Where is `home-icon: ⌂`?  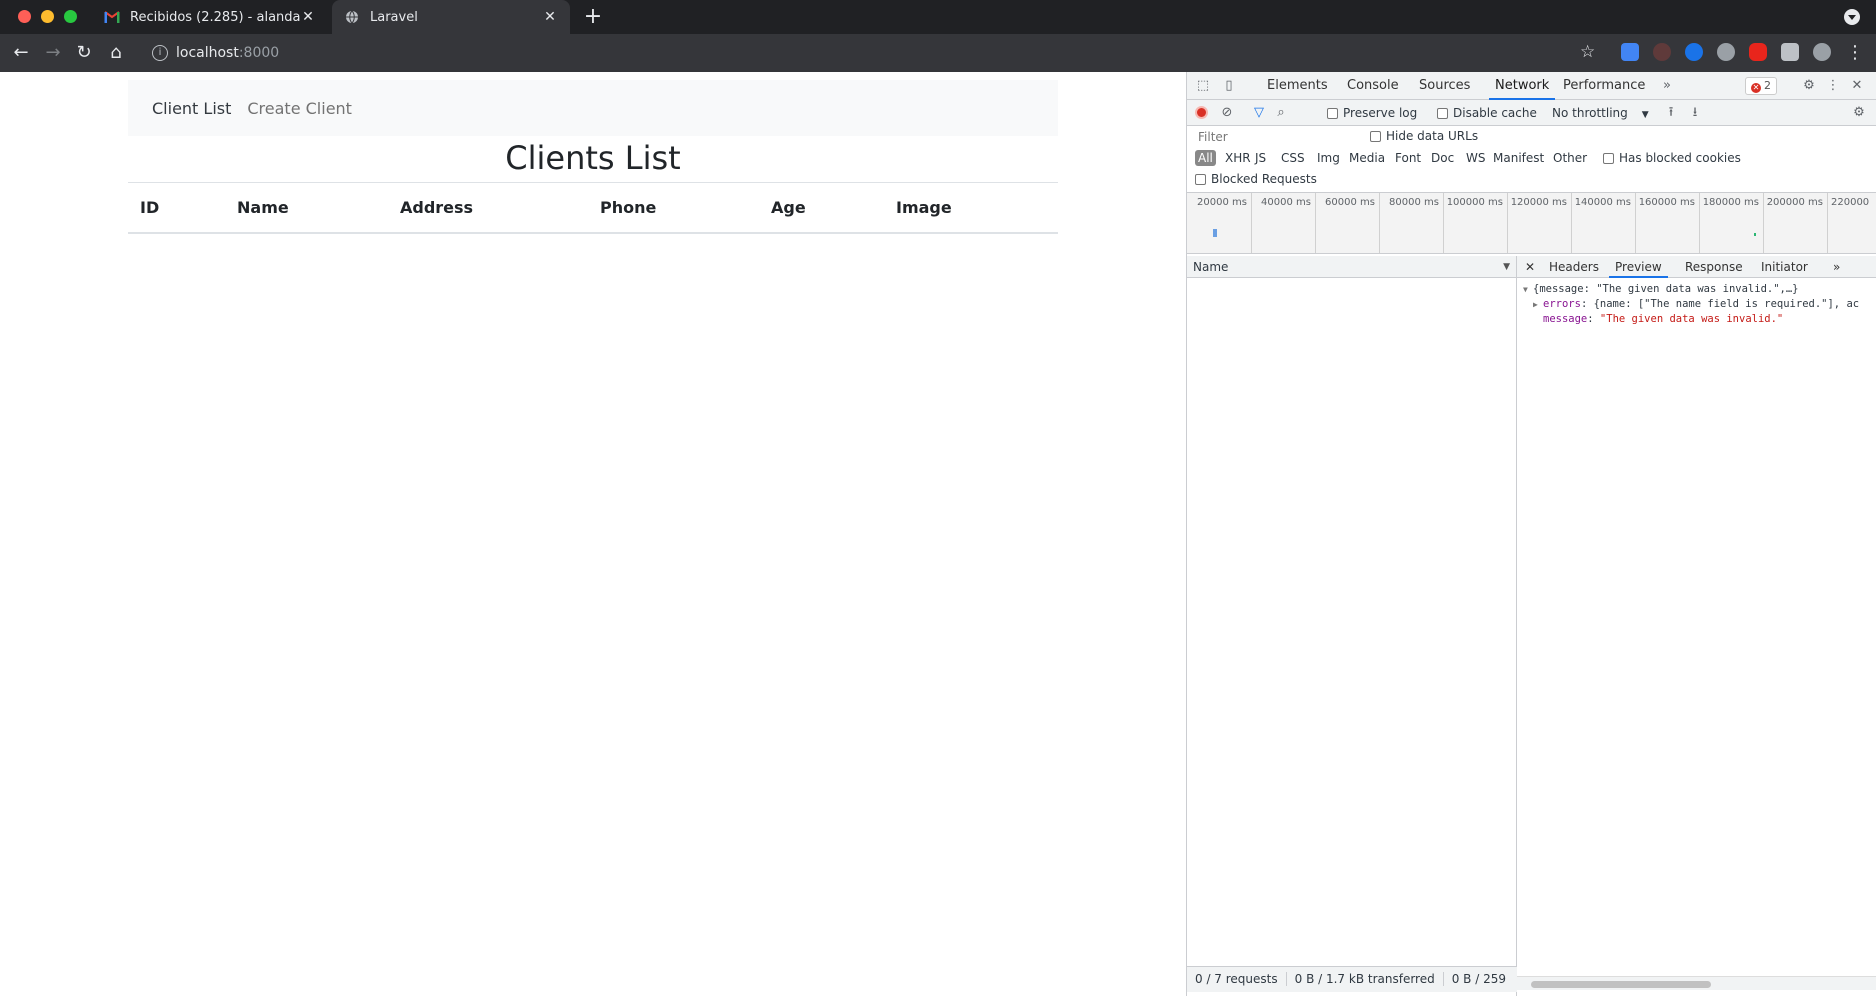 home-icon: ⌂ is located at coordinates (116, 53).